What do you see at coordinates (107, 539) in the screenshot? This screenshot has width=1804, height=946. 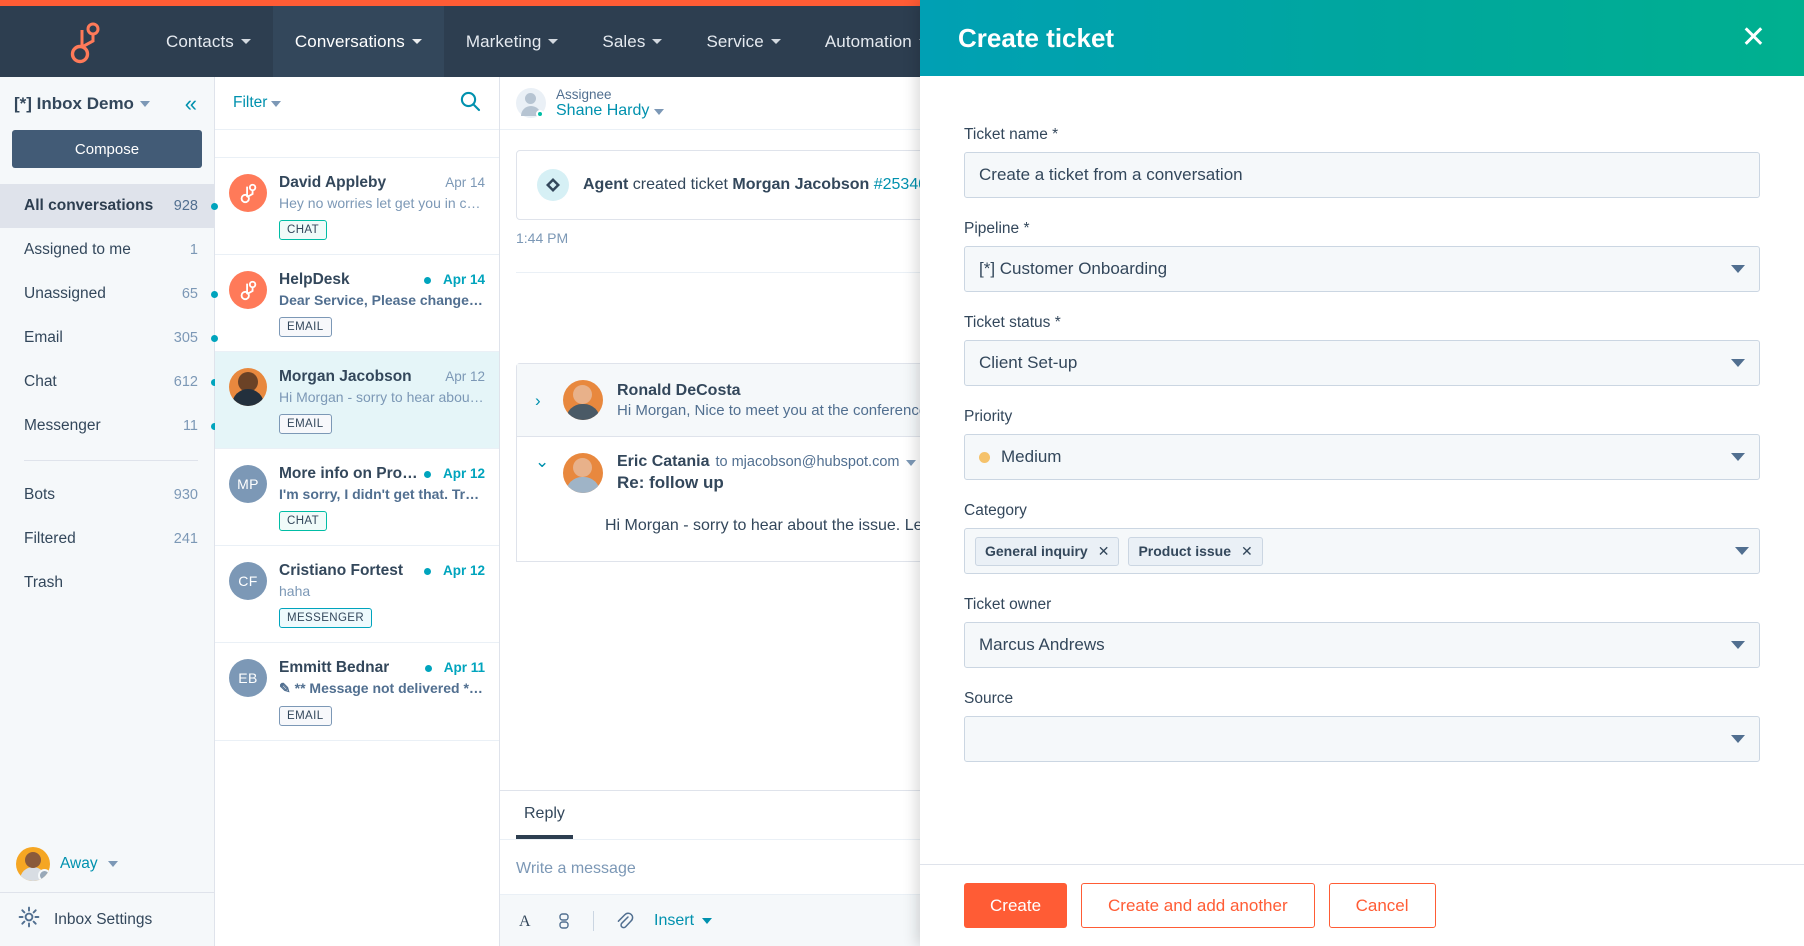 I see `sidebar-item-filtered: Filtered 241` at bounding box center [107, 539].